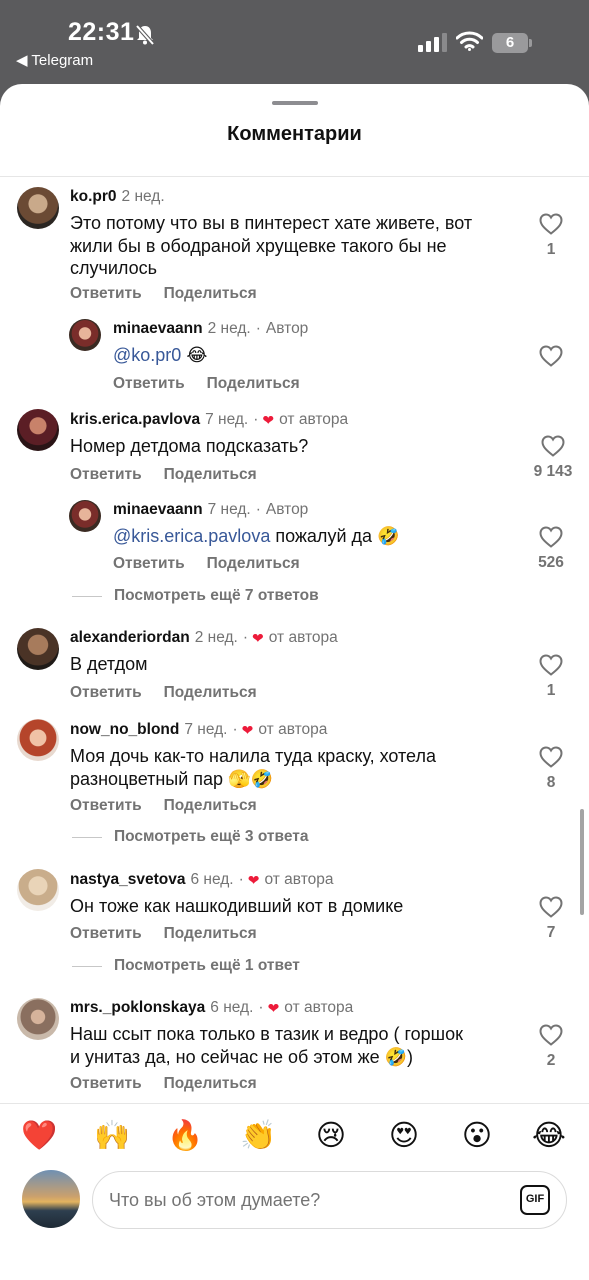 The width and height of the screenshot is (589, 1280). What do you see at coordinates (335, 536) in the screenshot?
I see `comment-text-body: пожалуй да 🤣` at bounding box center [335, 536].